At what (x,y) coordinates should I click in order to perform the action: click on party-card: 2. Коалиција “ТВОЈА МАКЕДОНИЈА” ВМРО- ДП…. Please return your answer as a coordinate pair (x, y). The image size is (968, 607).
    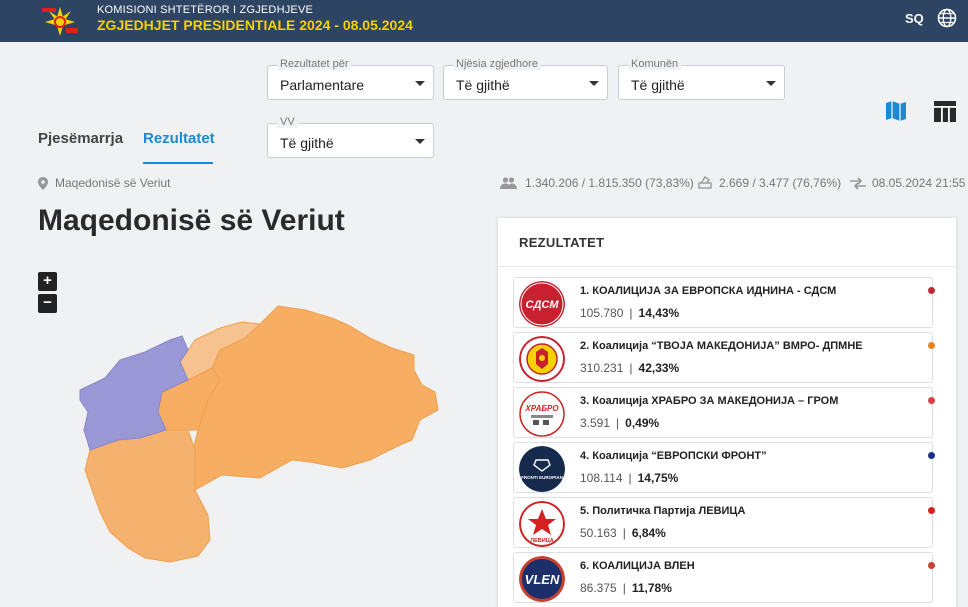
    Looking at the image, I should click on (724, 357).